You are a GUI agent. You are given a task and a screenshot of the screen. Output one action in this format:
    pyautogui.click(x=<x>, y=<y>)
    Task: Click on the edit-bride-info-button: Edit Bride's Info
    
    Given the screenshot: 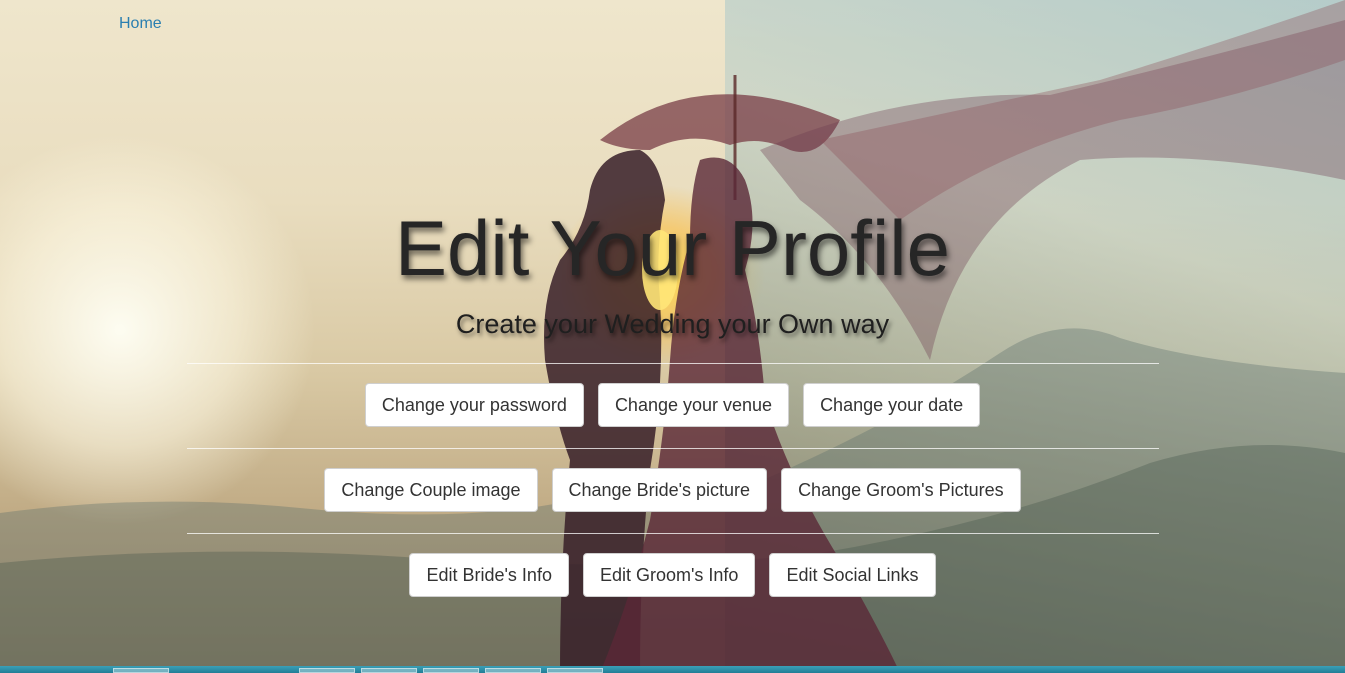 What is the action you would take?
    pyautogui.click(x=489, y=575)
    